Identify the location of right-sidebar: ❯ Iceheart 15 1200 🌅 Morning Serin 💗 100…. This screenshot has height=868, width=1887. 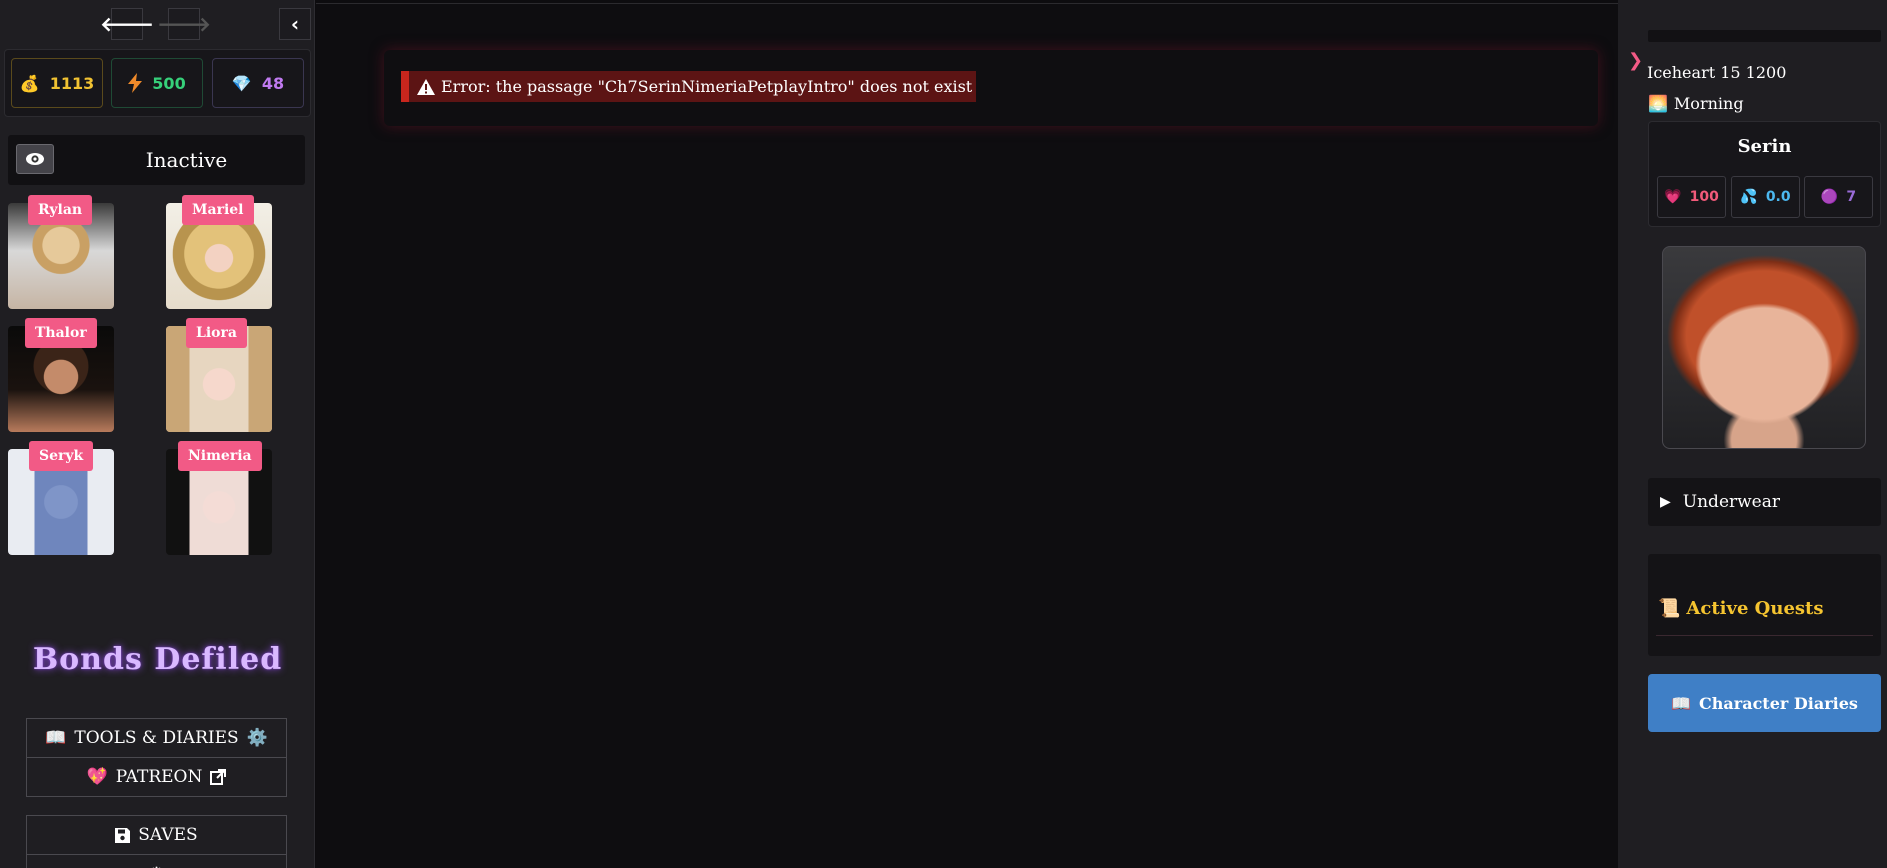
(1752, 434).